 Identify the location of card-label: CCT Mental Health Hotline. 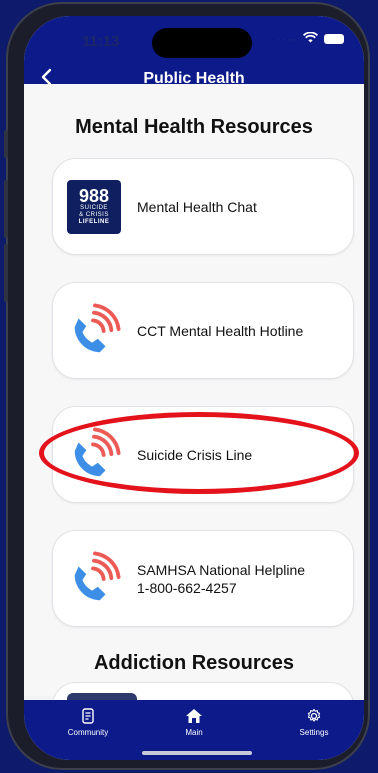
(220, 330).